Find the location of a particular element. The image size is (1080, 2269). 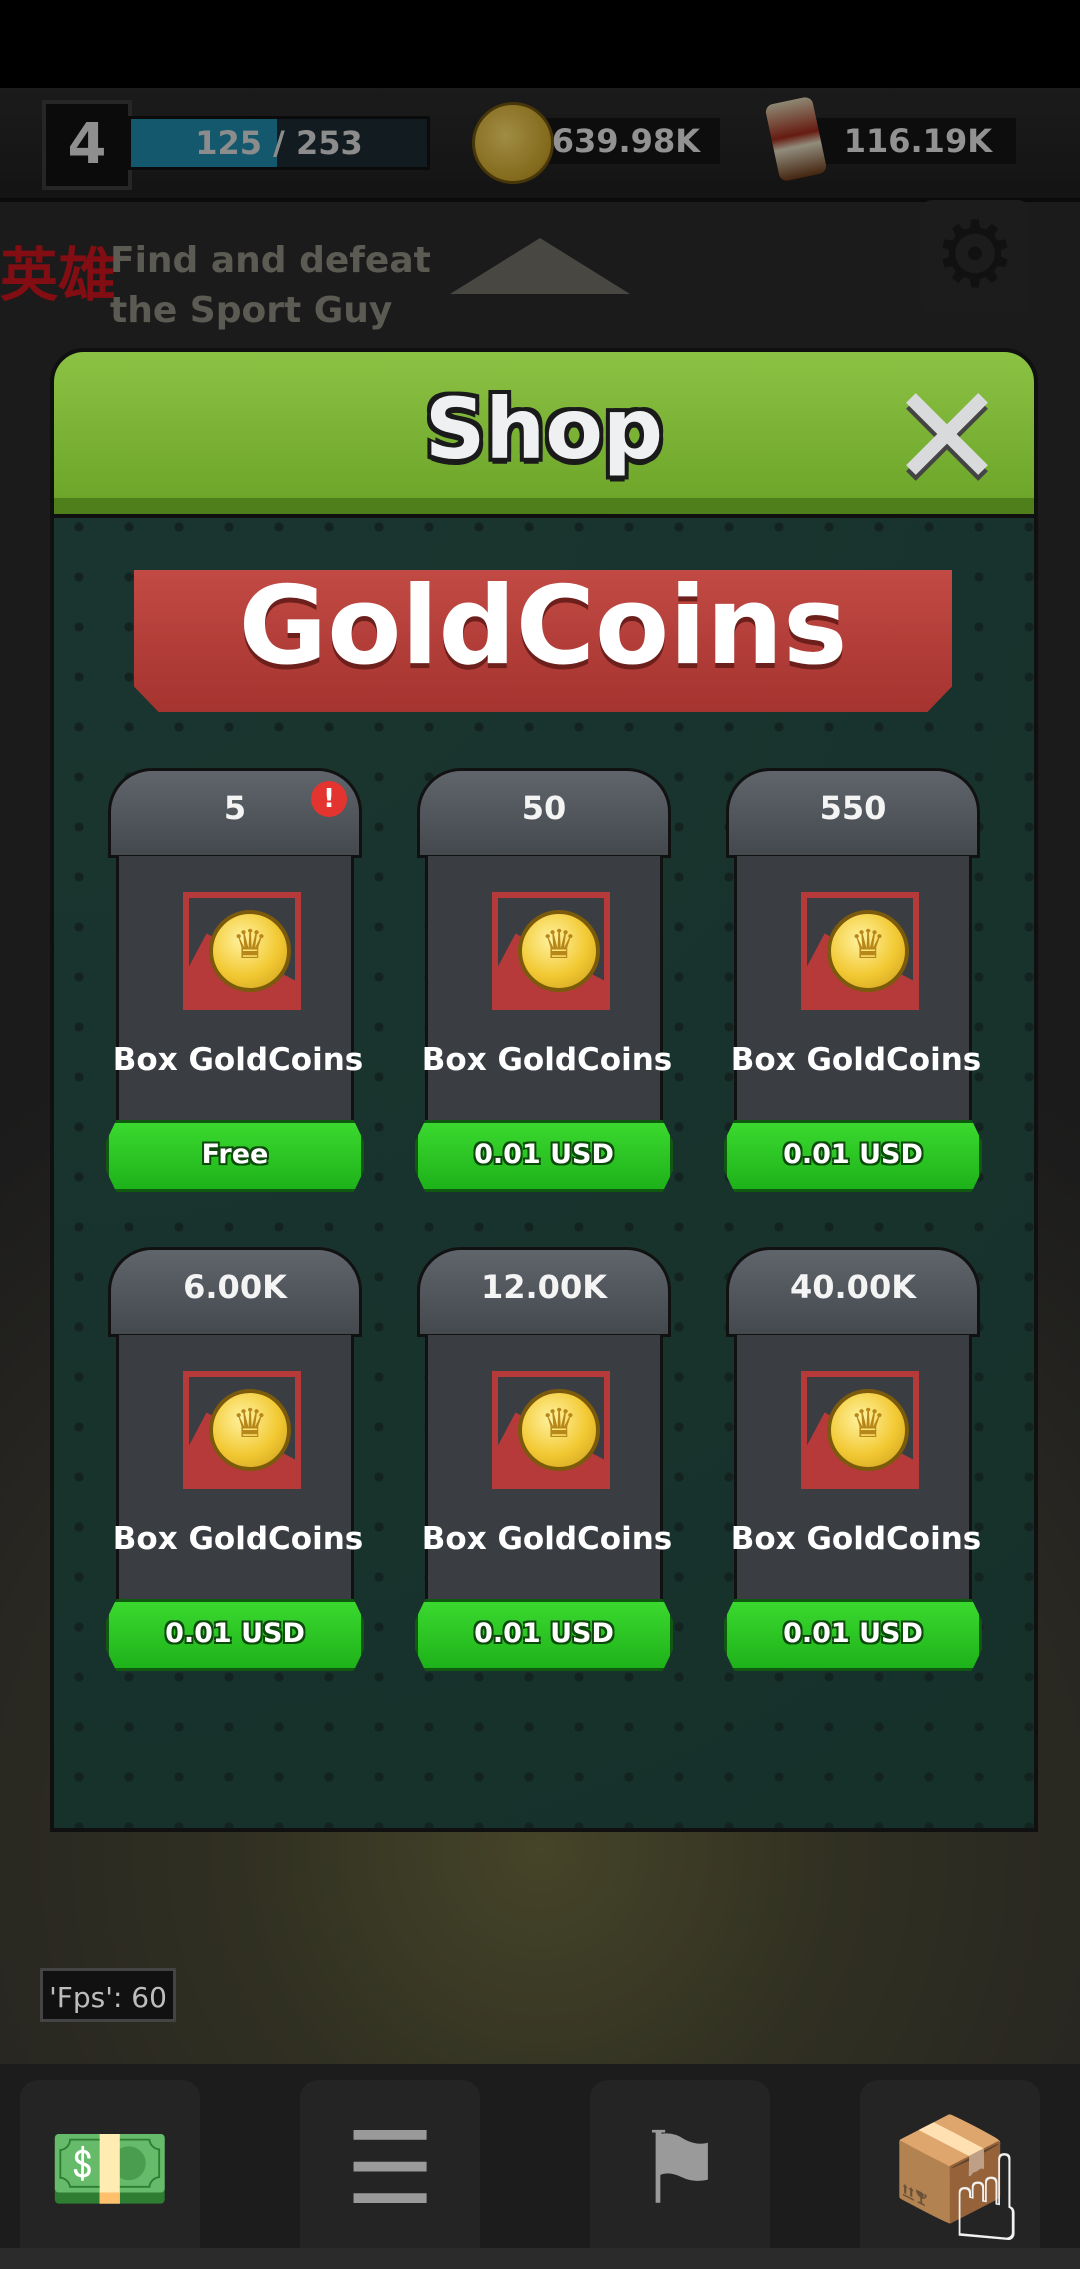

nav-tasks-button: ☰ is located at coordinates (390, 2164).